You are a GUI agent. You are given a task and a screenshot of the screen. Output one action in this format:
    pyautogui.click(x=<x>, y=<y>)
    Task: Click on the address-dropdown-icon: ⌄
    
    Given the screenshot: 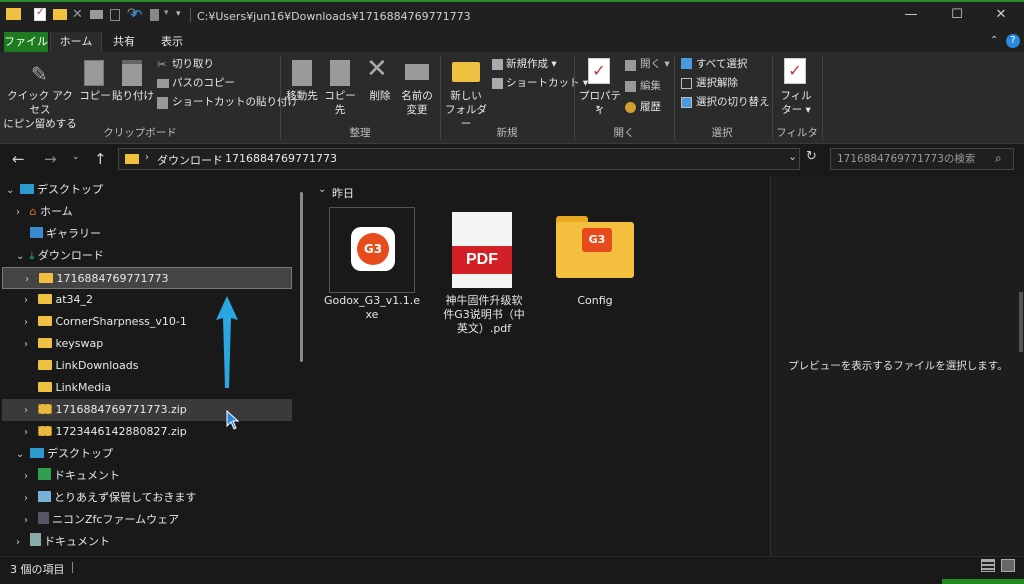 What is the action you would take?
    pyautogui.click(x=792, y=156)
    